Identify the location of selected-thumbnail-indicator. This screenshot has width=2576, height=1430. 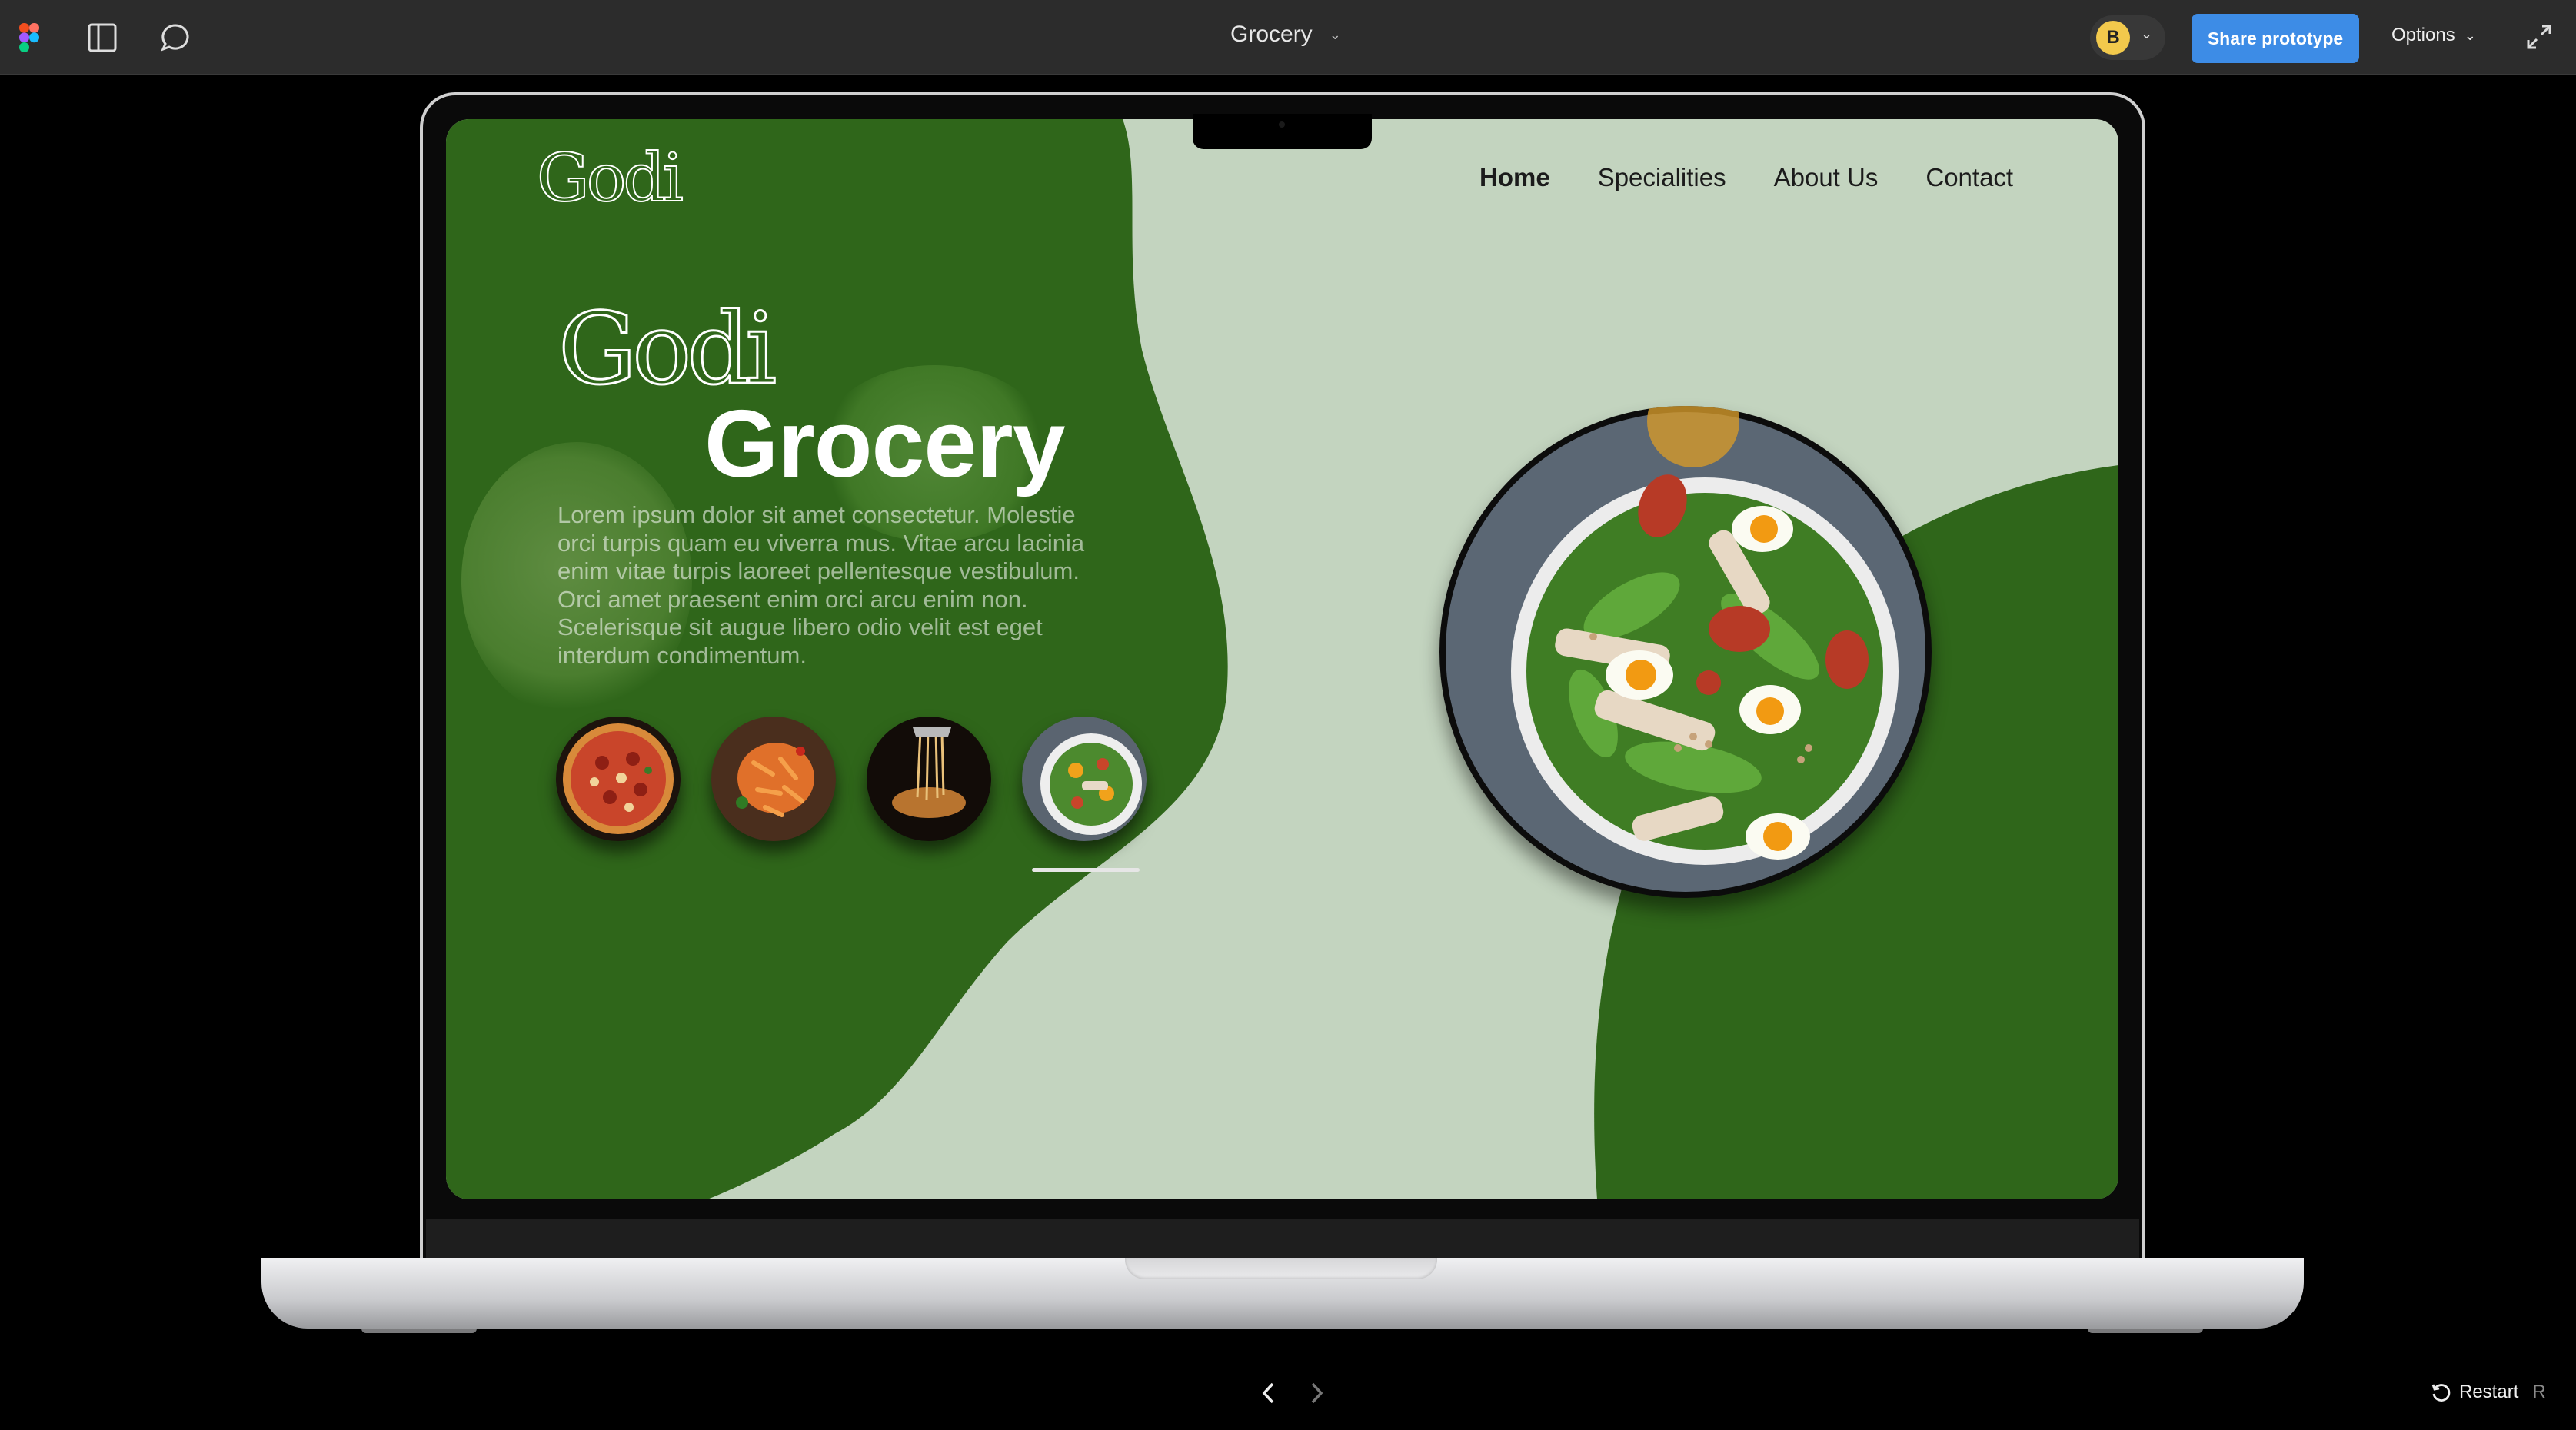
(1086, 870).